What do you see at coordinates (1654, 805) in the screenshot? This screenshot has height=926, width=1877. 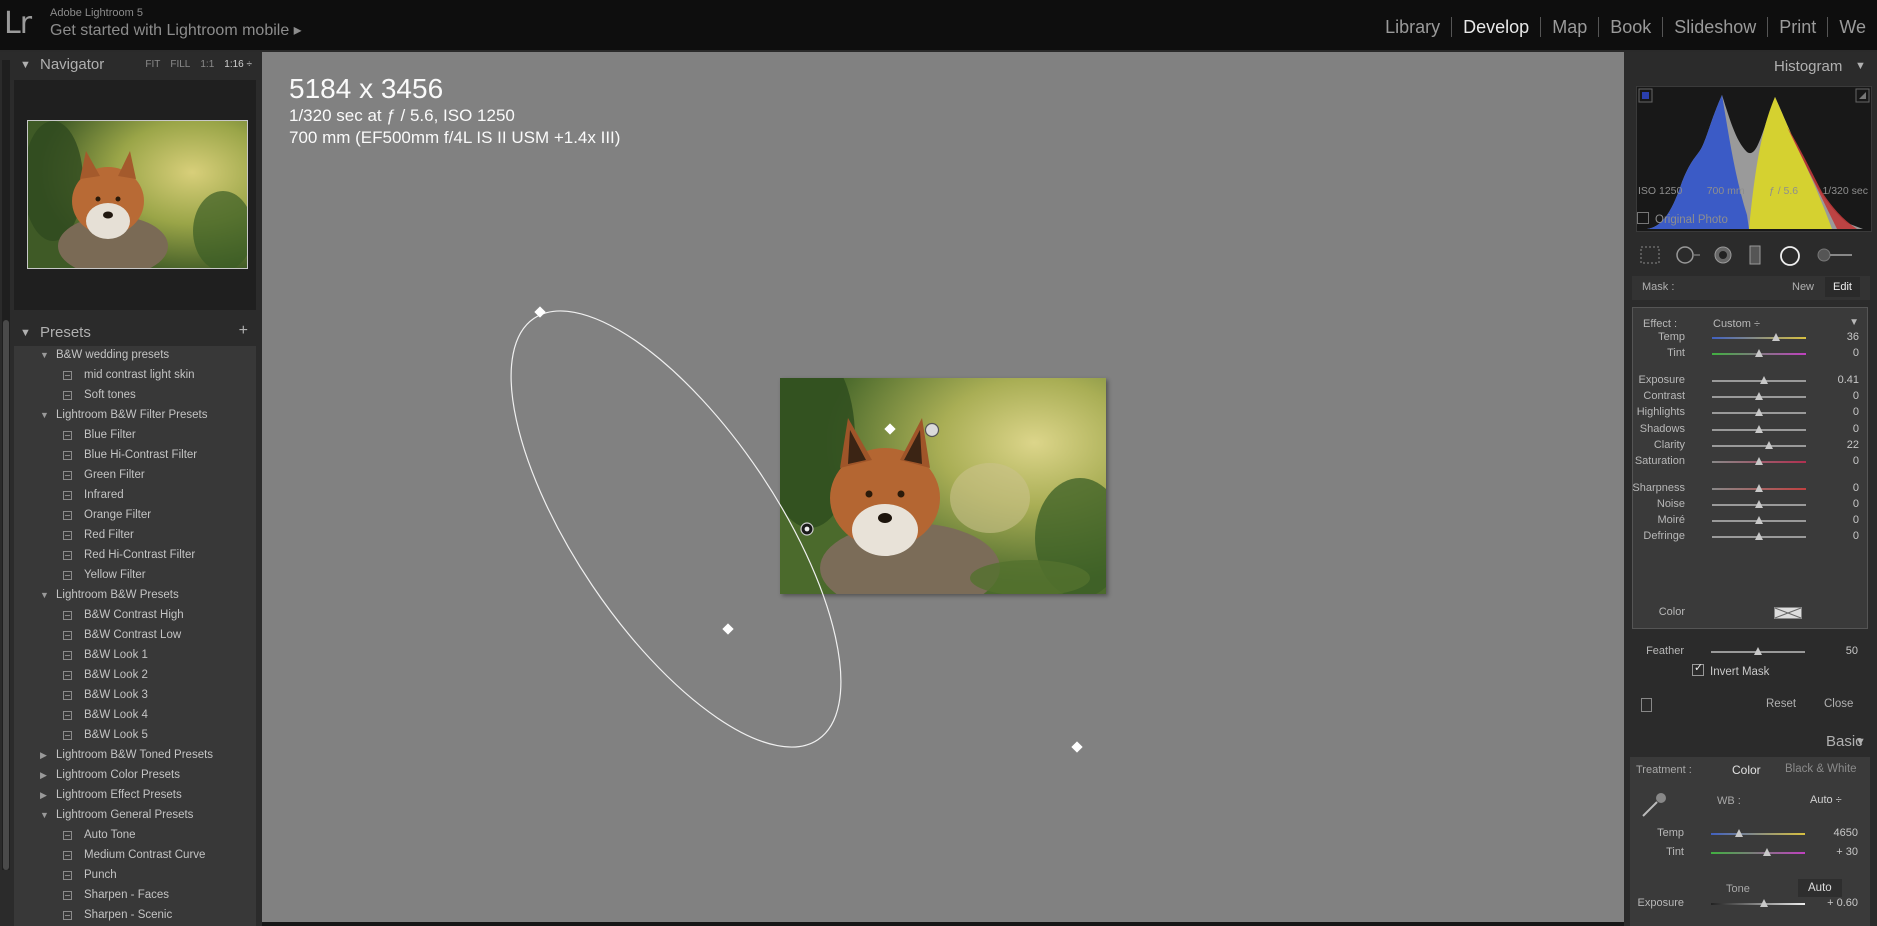 I see `white-balance-eyedropper-icon` at bounding box center [1654, 805].